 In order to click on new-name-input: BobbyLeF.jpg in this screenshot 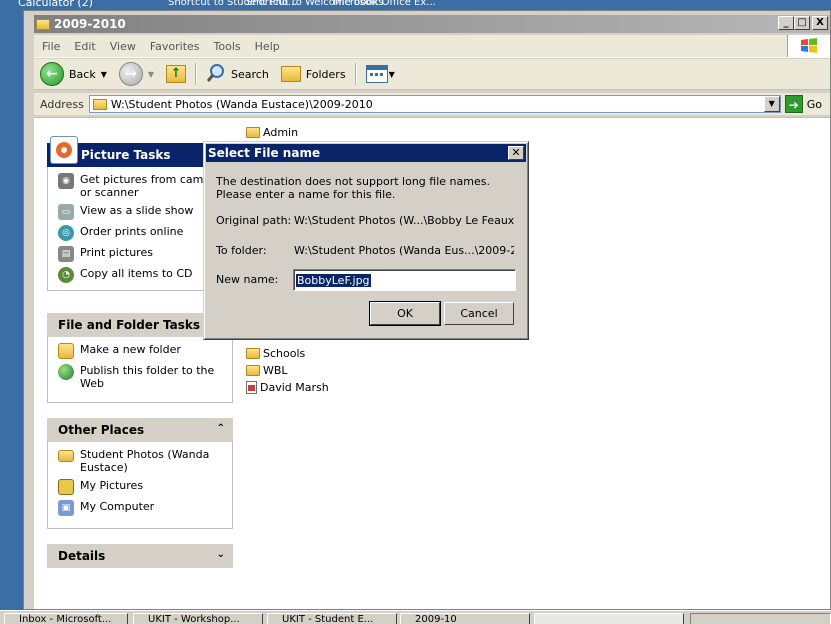, I will do `click(404, 280)`.